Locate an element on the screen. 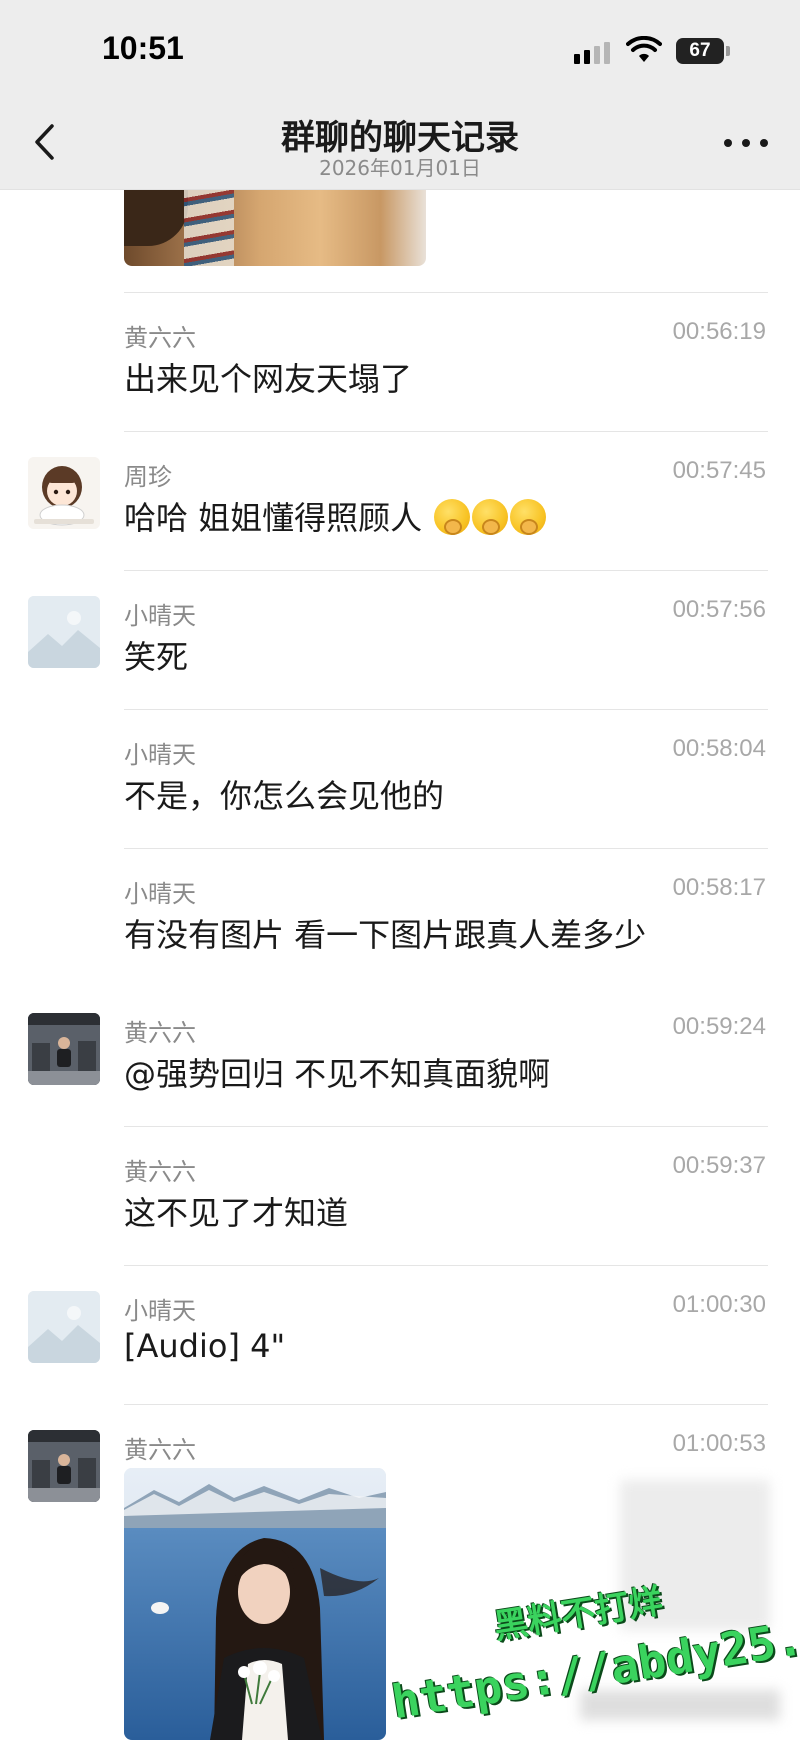  status-time: 10:51 is located at coordinates (143, 48).